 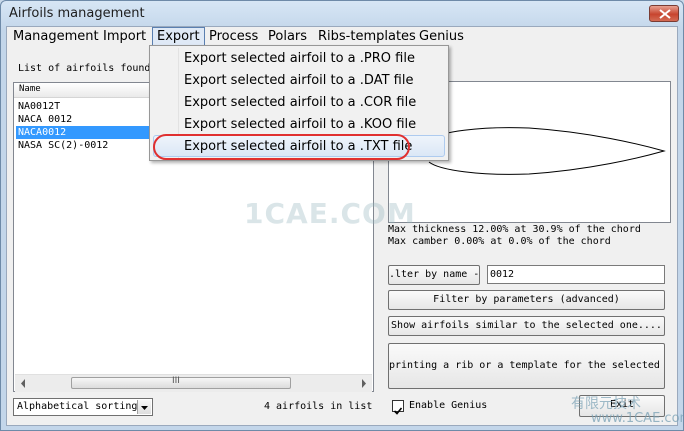 What do you see at coordinates (84, 68) in the screenshot?
I see `list-label: List of airfoils found` at bounding box center [84, 68].